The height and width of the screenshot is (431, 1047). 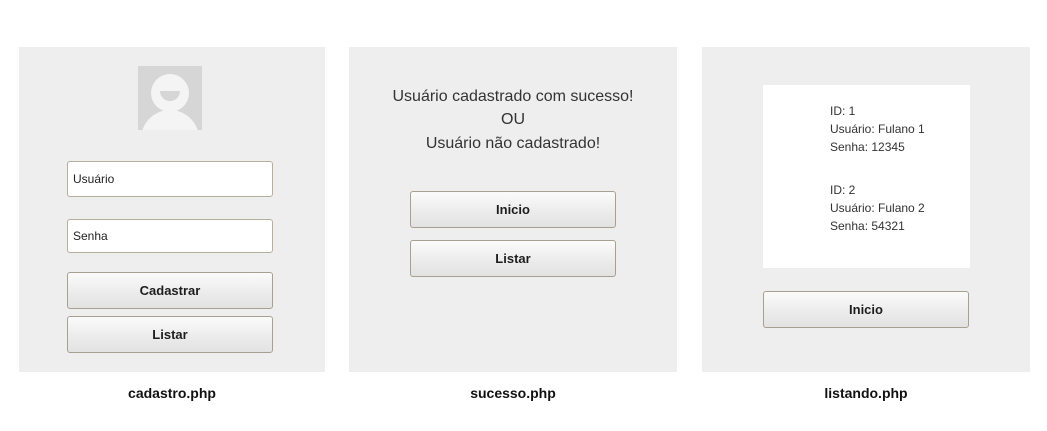 What do you see at coordinates (867, 226) in the screenshot?
I see `user-password: Senha: 54321` at bounding box center [867, 226].